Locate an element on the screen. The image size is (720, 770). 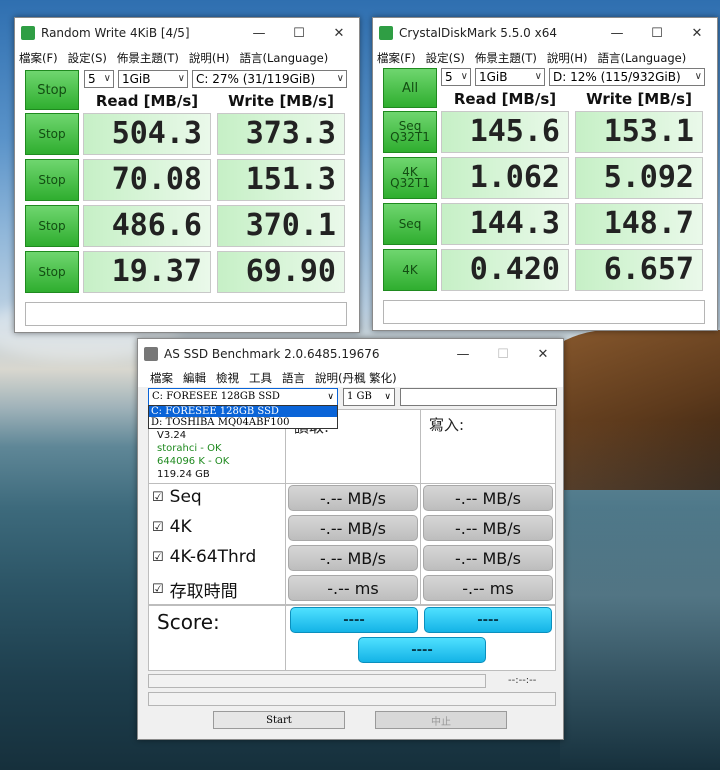
size-value: 1 GB is located at coordinates (359, 396).